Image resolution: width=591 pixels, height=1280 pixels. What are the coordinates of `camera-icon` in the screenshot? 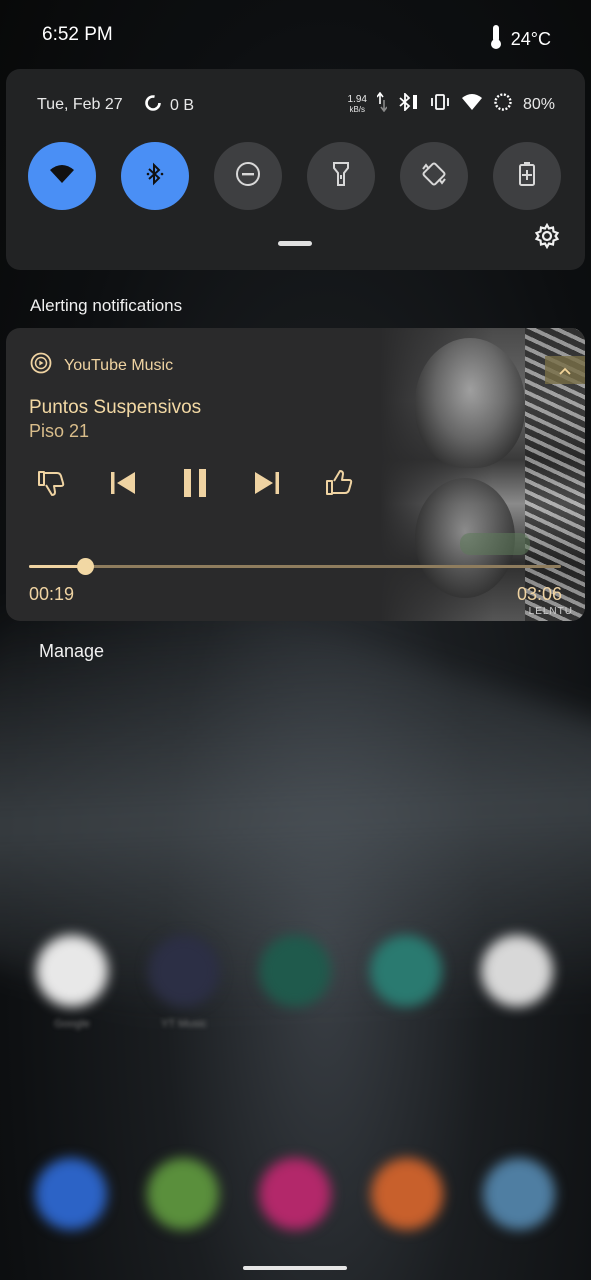 It's located at (519, 1194).